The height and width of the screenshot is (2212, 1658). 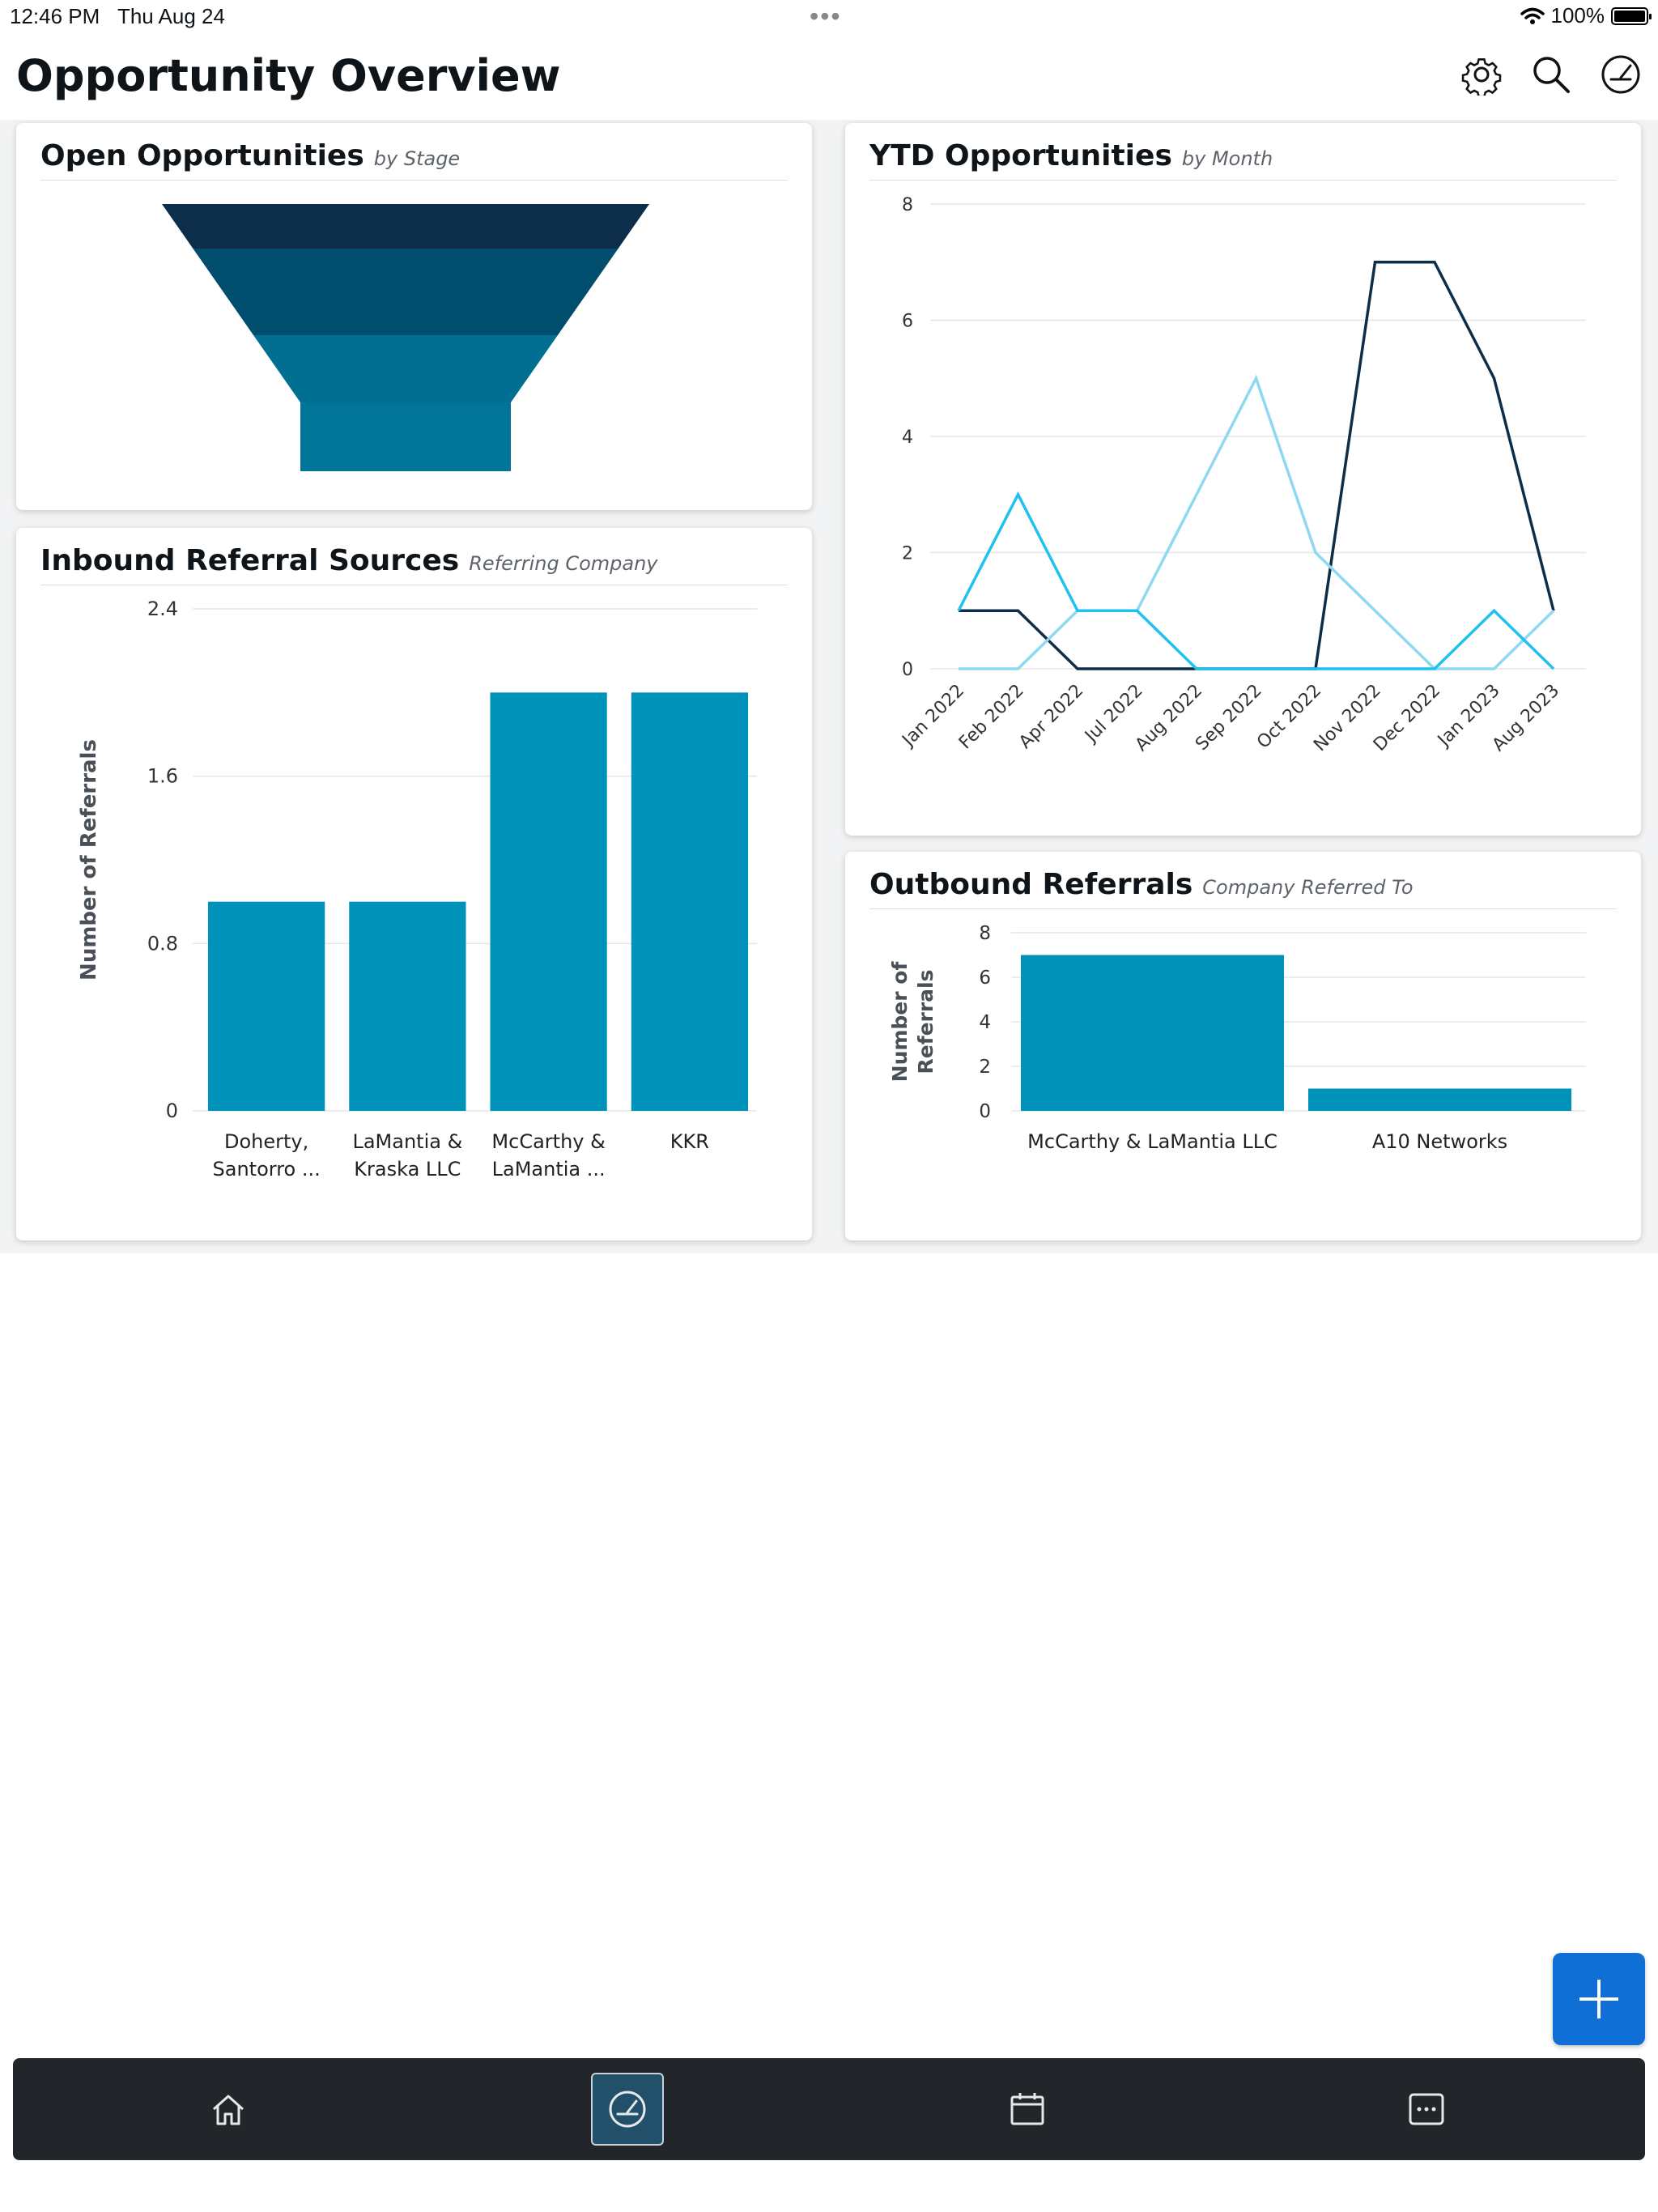 I want to click on tab-dashboard, so click(x=627, y=2110).